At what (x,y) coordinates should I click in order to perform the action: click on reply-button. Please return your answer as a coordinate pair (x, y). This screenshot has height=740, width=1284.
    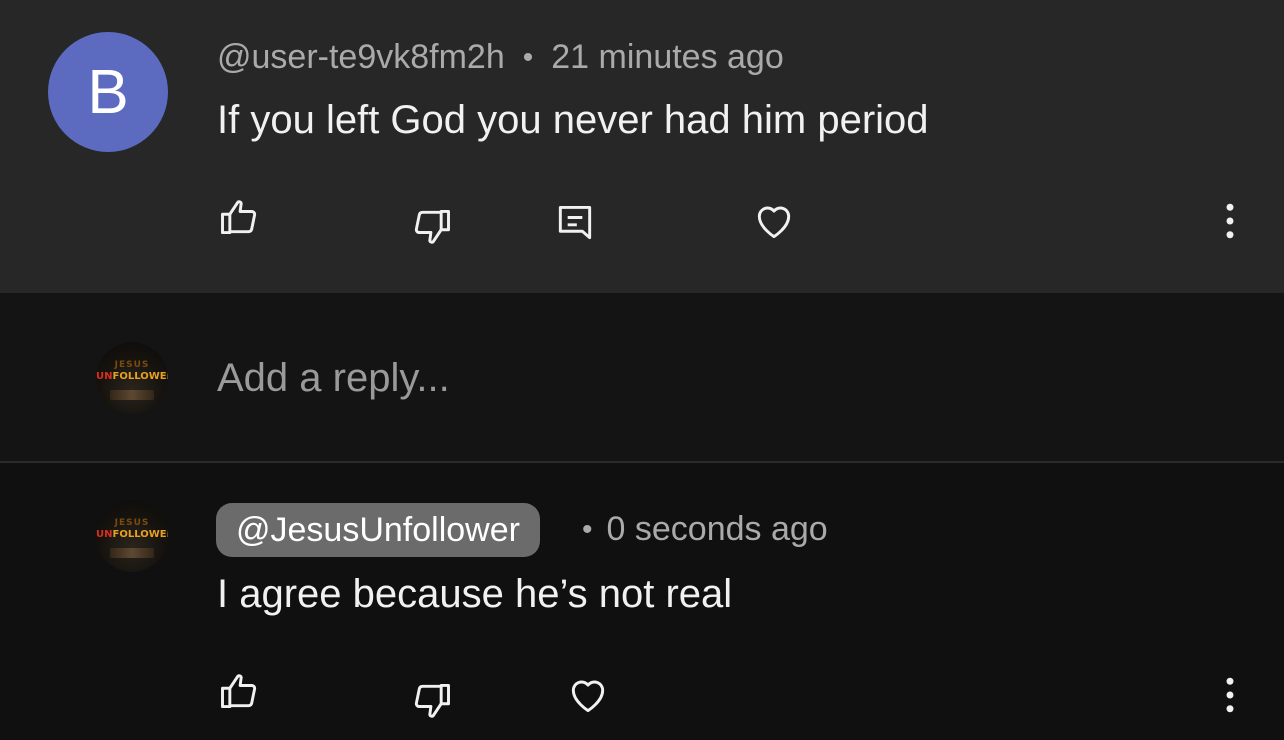
    Looking at the image, I should click on (575, 223).